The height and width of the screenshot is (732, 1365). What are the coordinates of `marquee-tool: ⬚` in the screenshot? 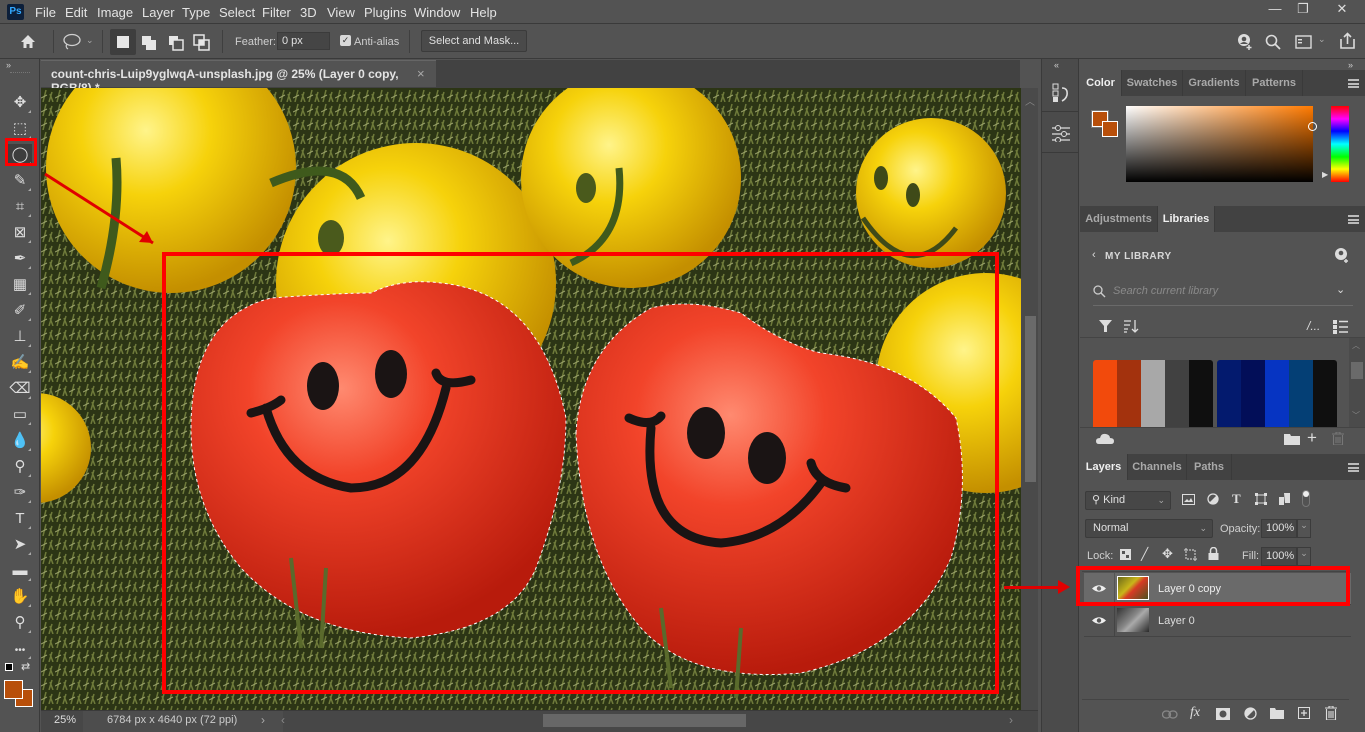 It's located at (20, 129).